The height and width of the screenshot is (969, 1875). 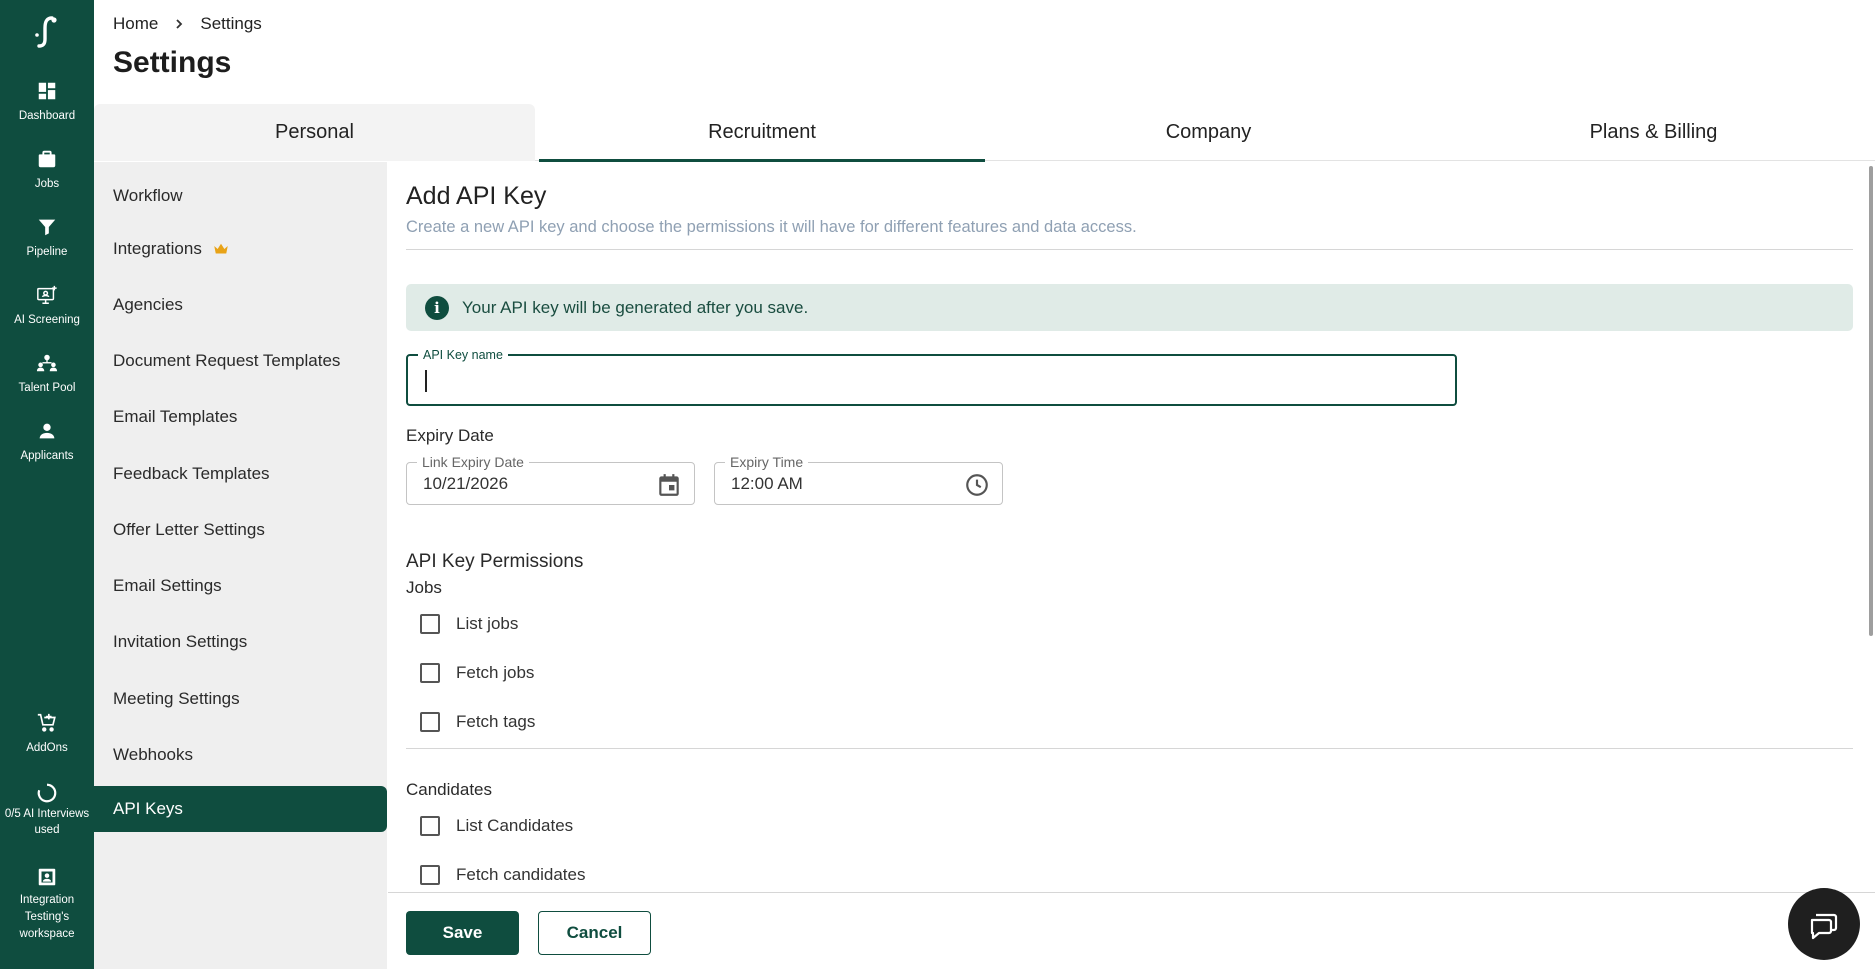 I want to click on talent-pool-icon, so click(x=47, y=363).